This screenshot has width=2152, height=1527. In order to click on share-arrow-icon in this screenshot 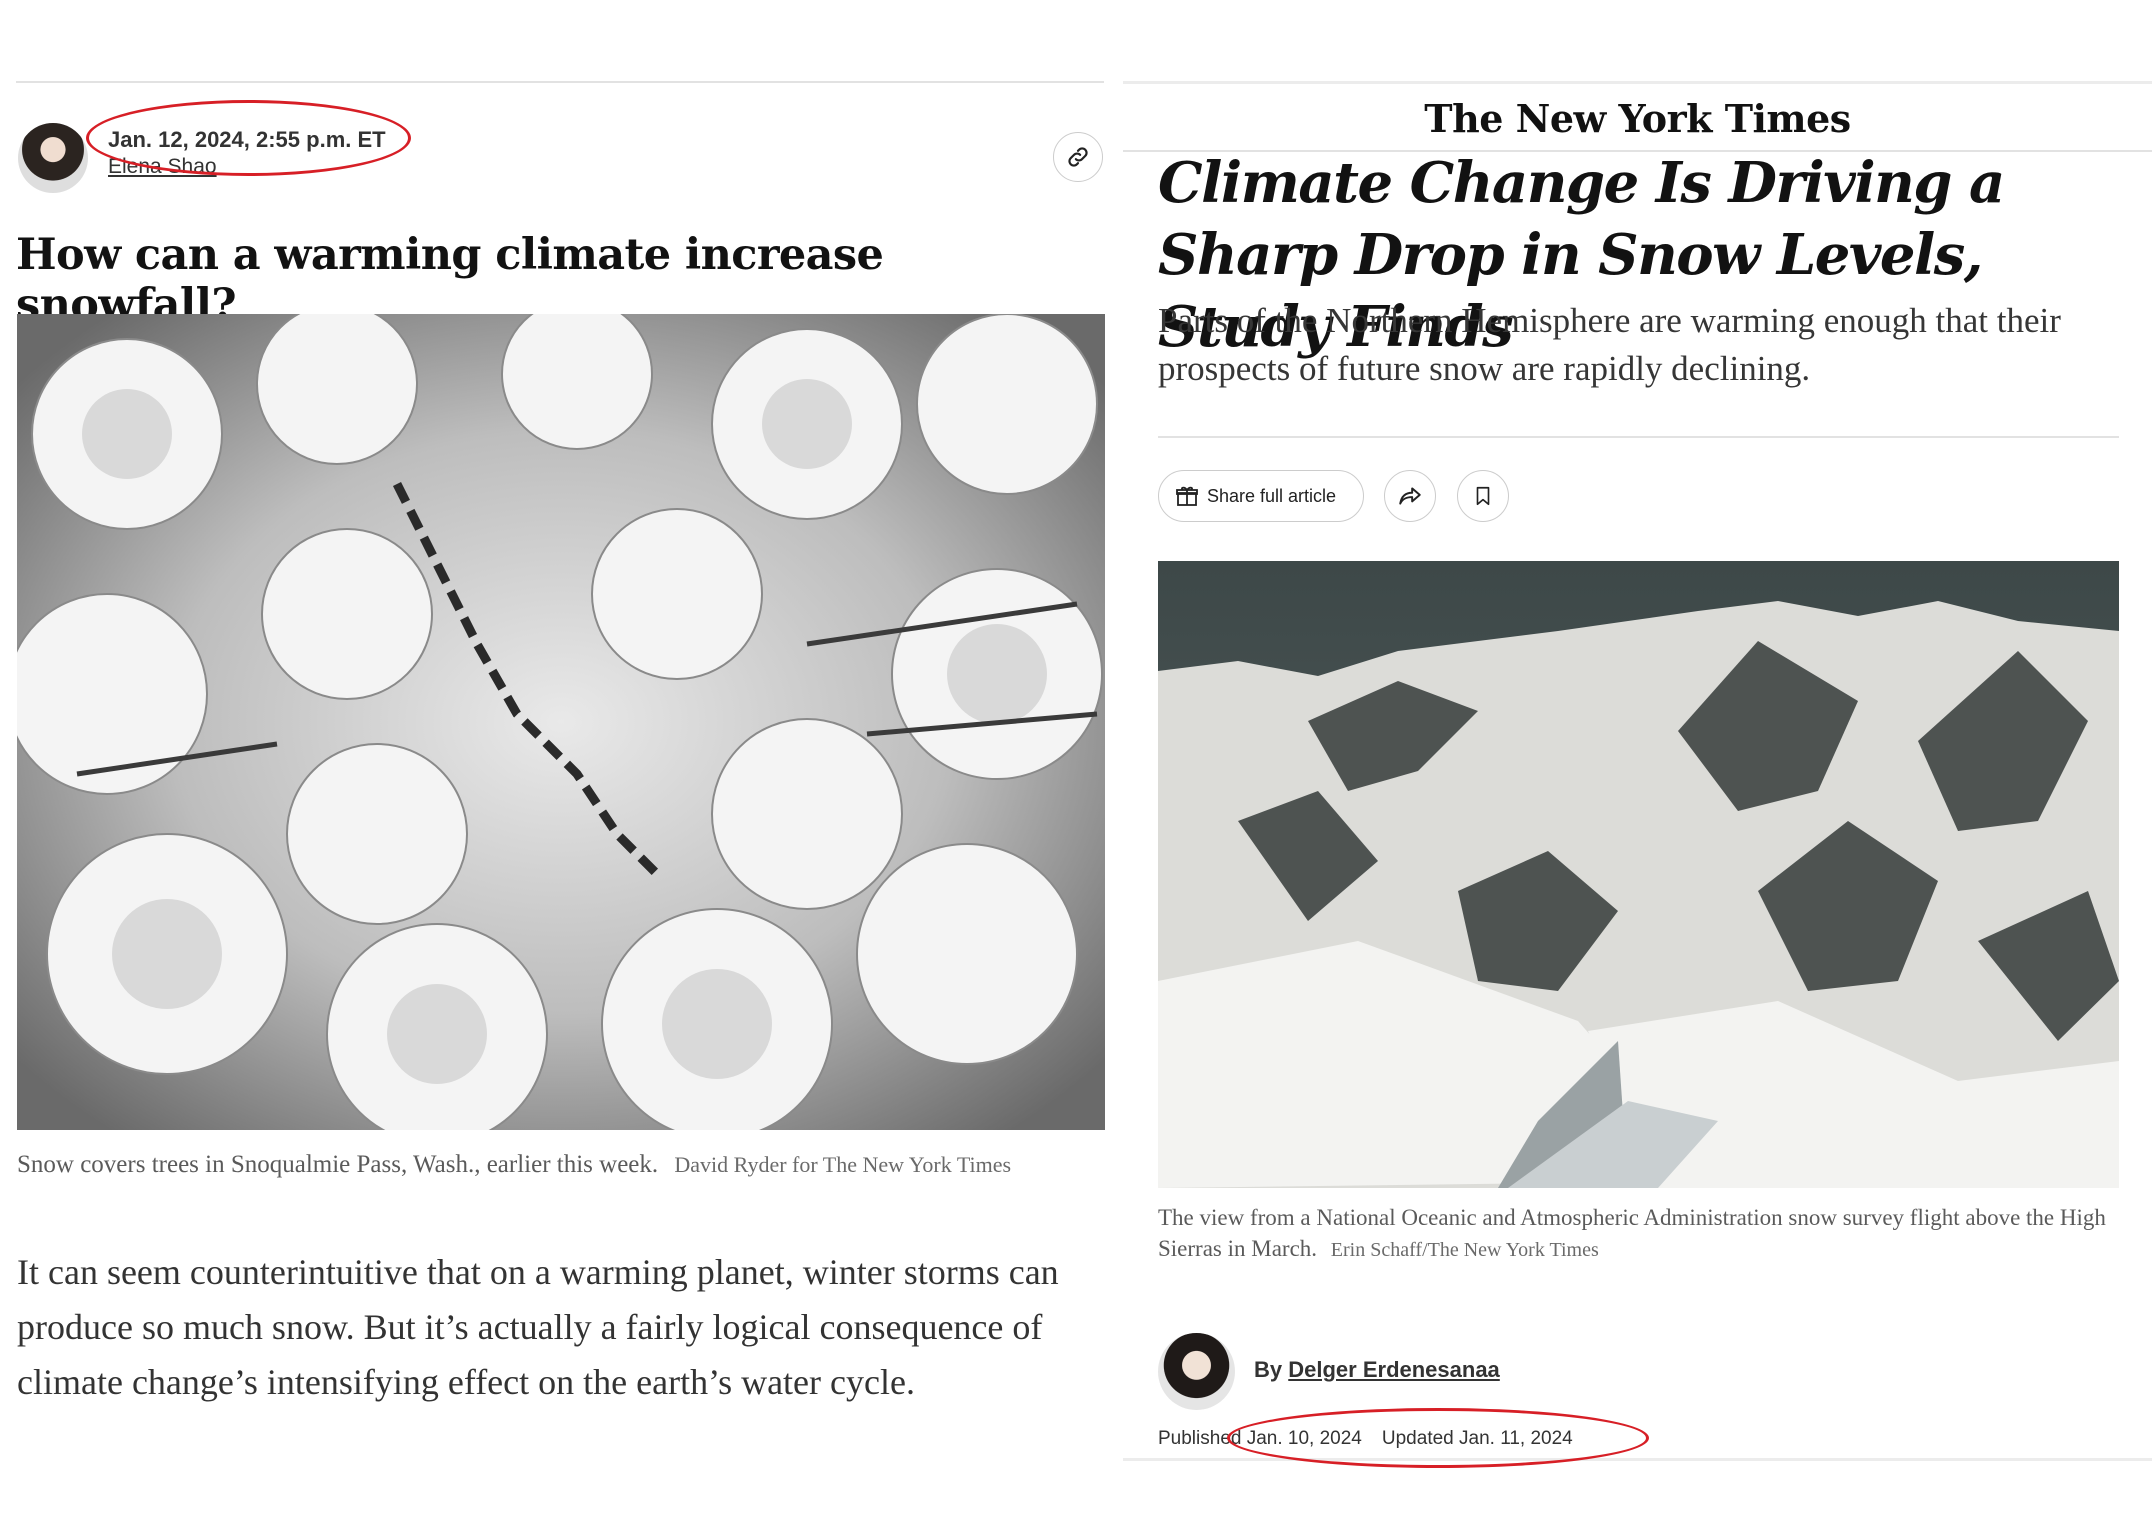, I will do `click(1410, 496)`.